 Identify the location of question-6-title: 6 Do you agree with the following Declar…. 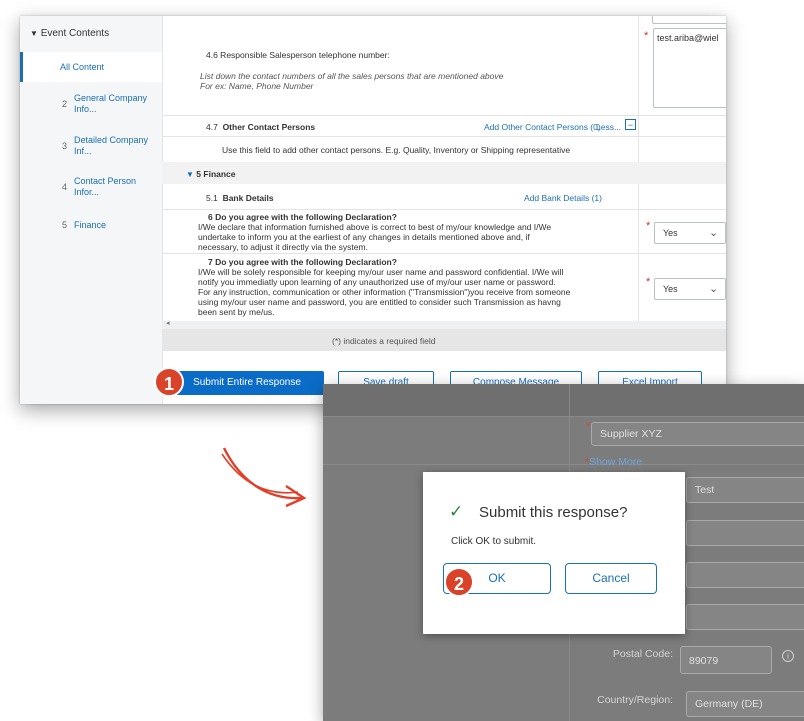
(302, 217).